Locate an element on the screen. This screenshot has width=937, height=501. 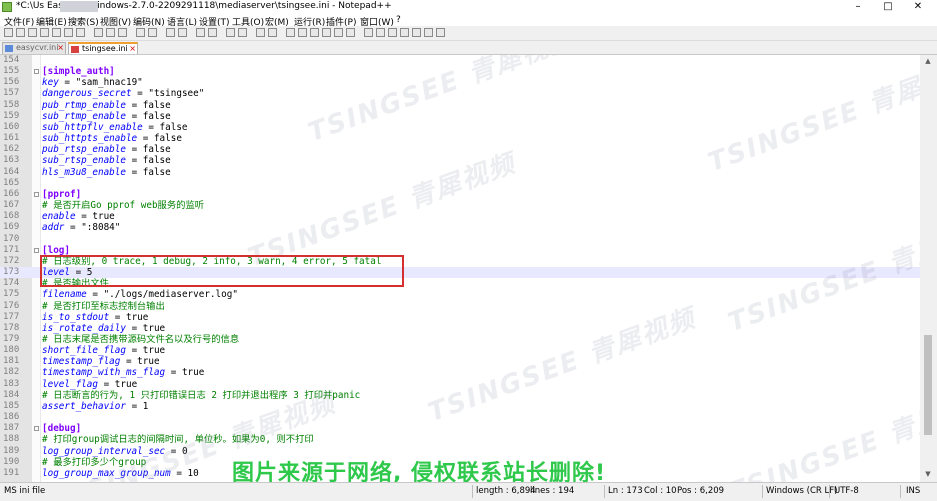
spellcheck-icon is located at coordinates (428, 32).